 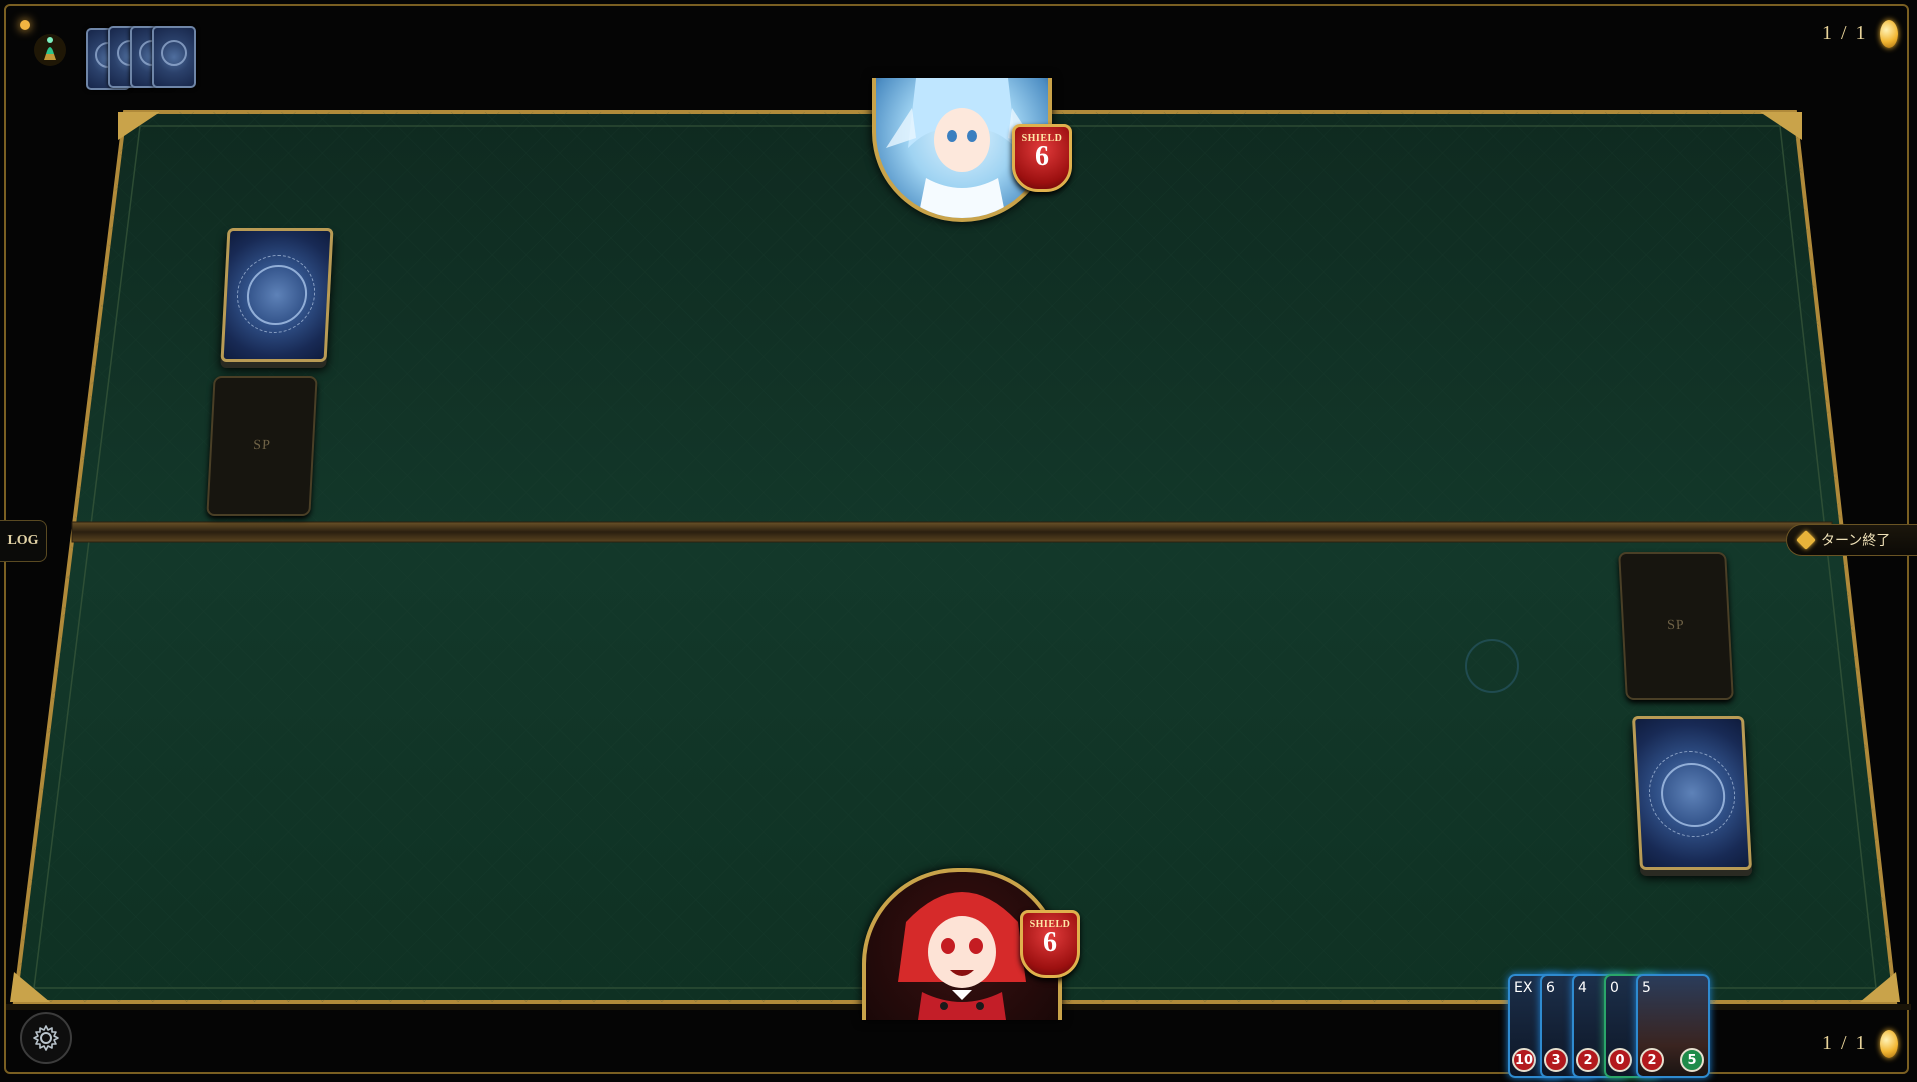 I want to click on log-label: LOG, so click(x=23, y=540).